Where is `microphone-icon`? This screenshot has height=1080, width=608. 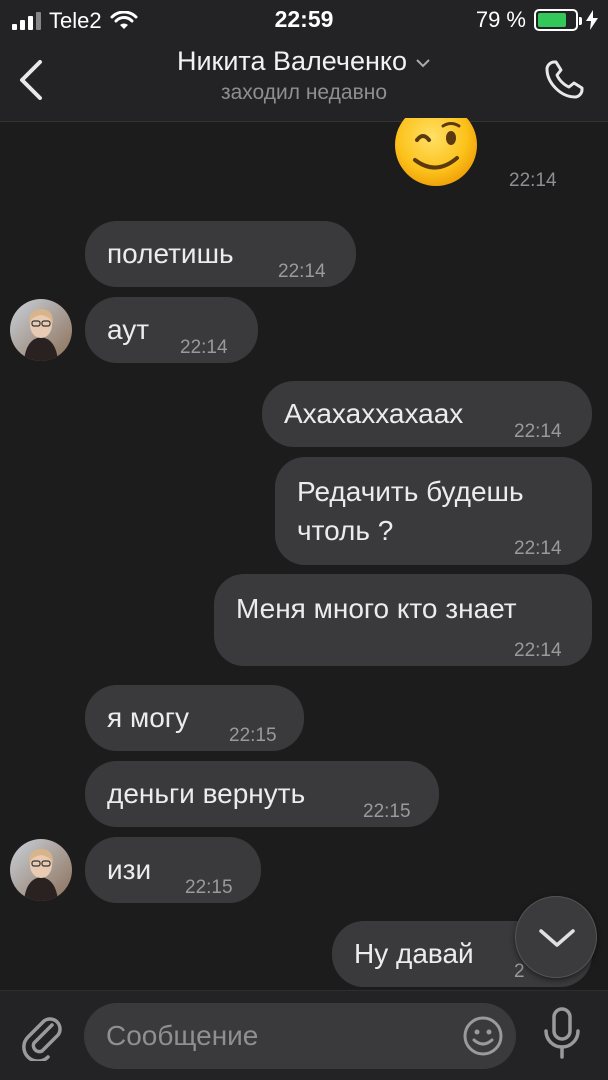
microphone-icon is located at coordinates (562, 1034).